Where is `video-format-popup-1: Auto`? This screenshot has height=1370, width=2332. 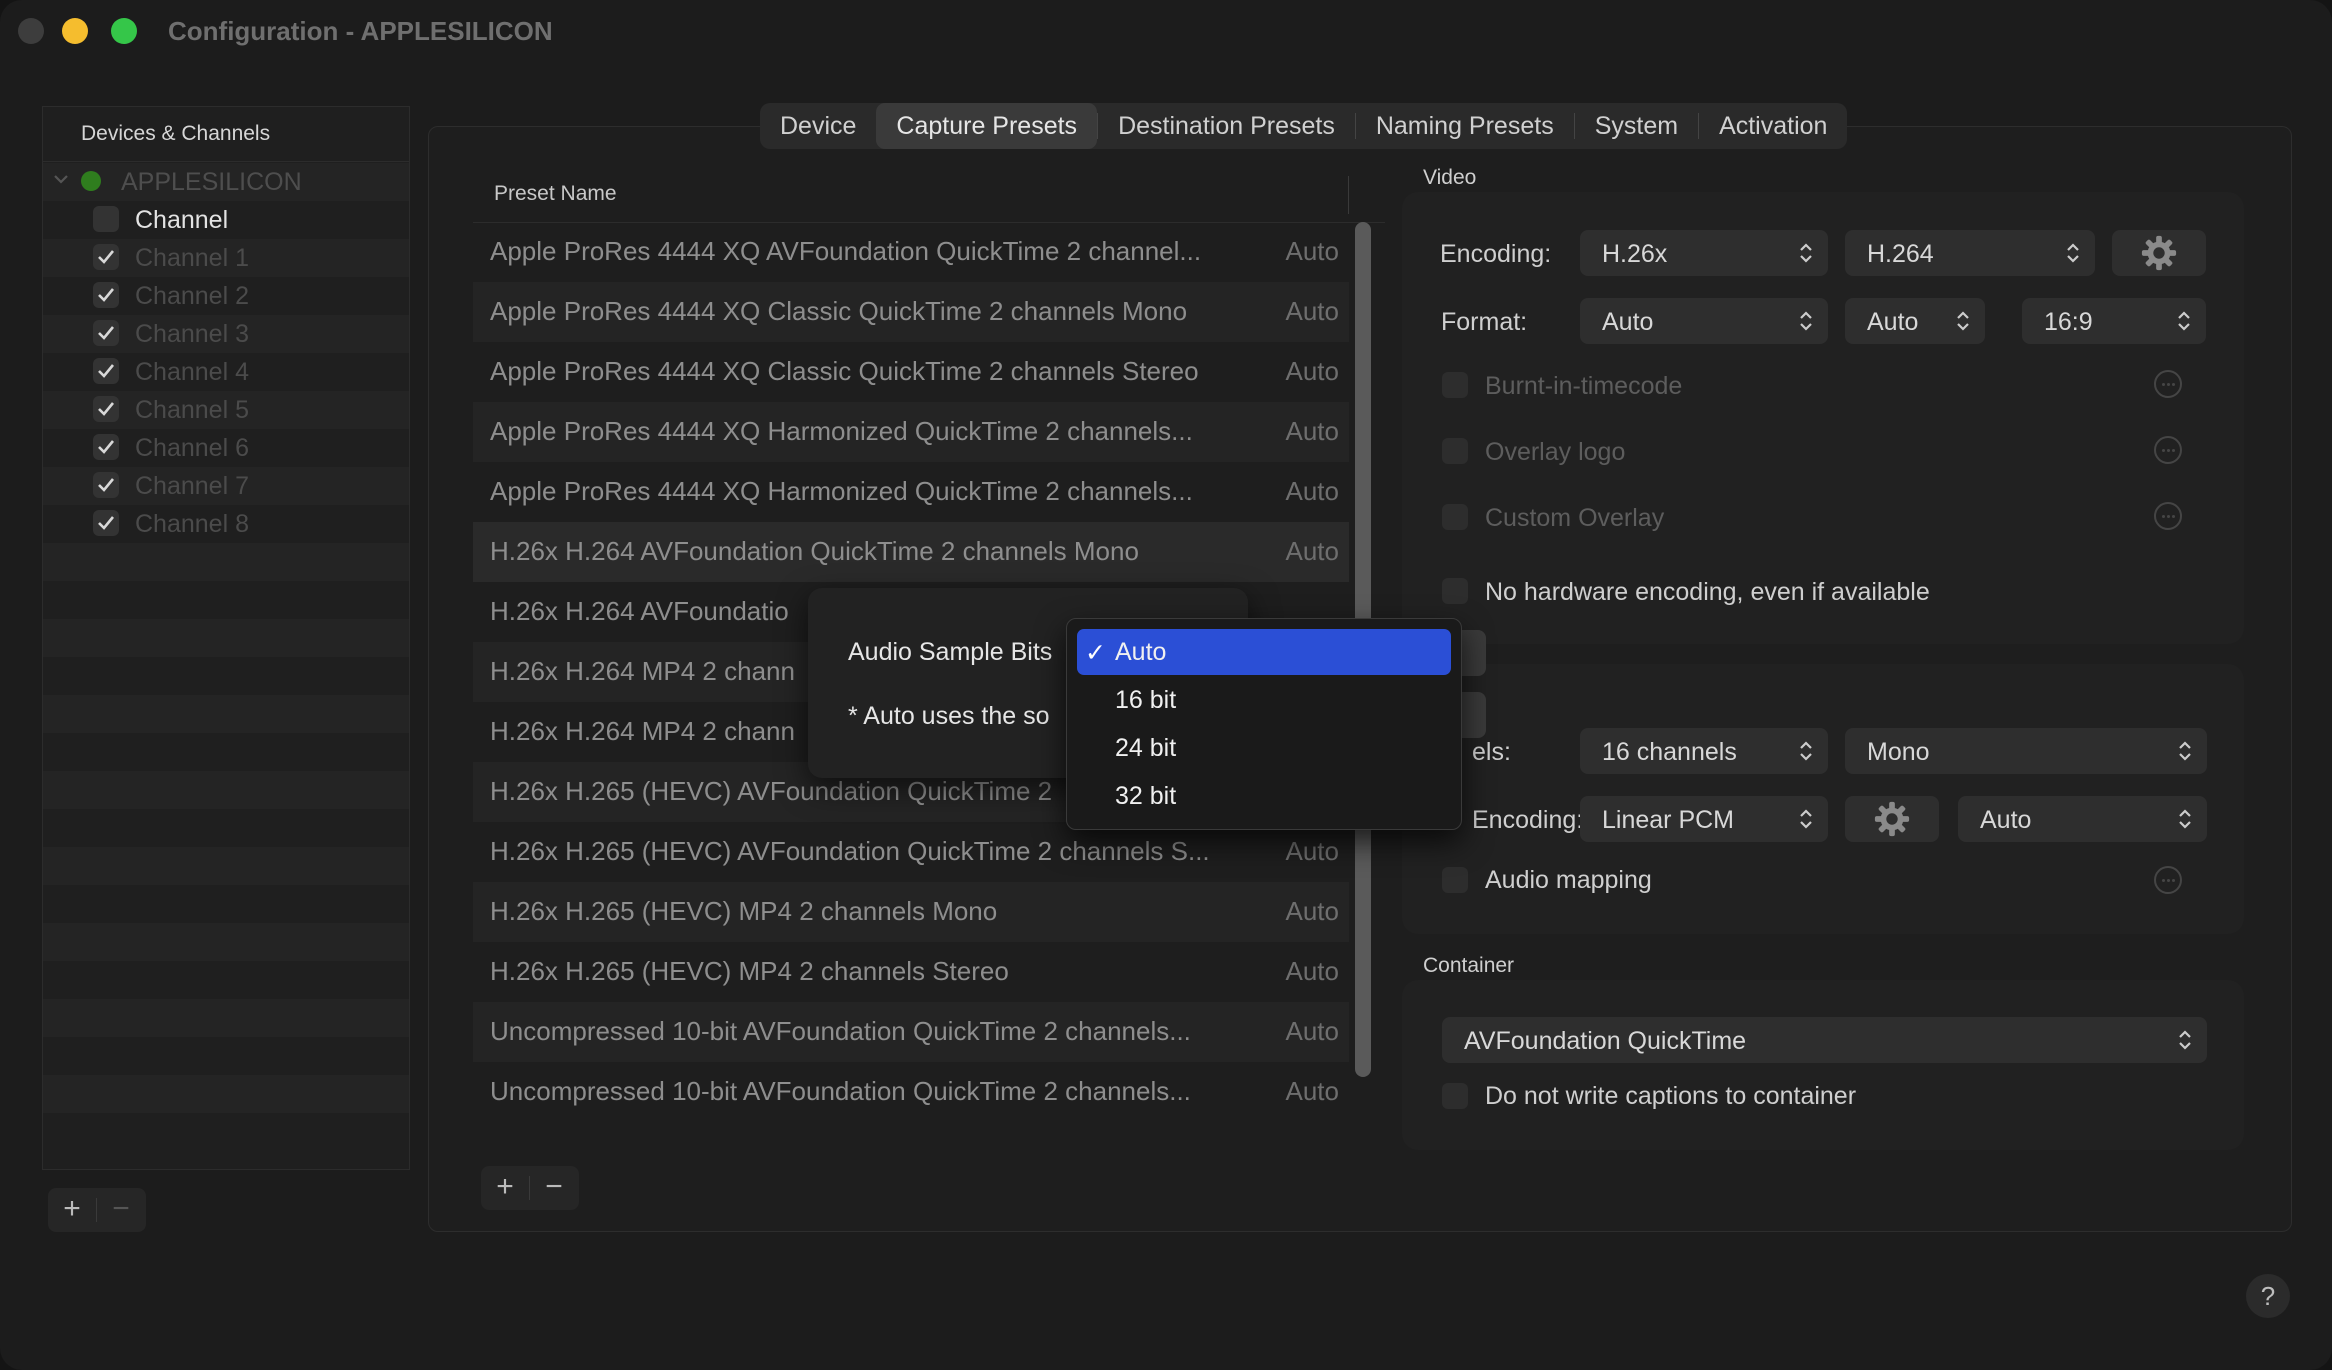 video-format-popup-1: Auto is located at coordinates (1704, 321).